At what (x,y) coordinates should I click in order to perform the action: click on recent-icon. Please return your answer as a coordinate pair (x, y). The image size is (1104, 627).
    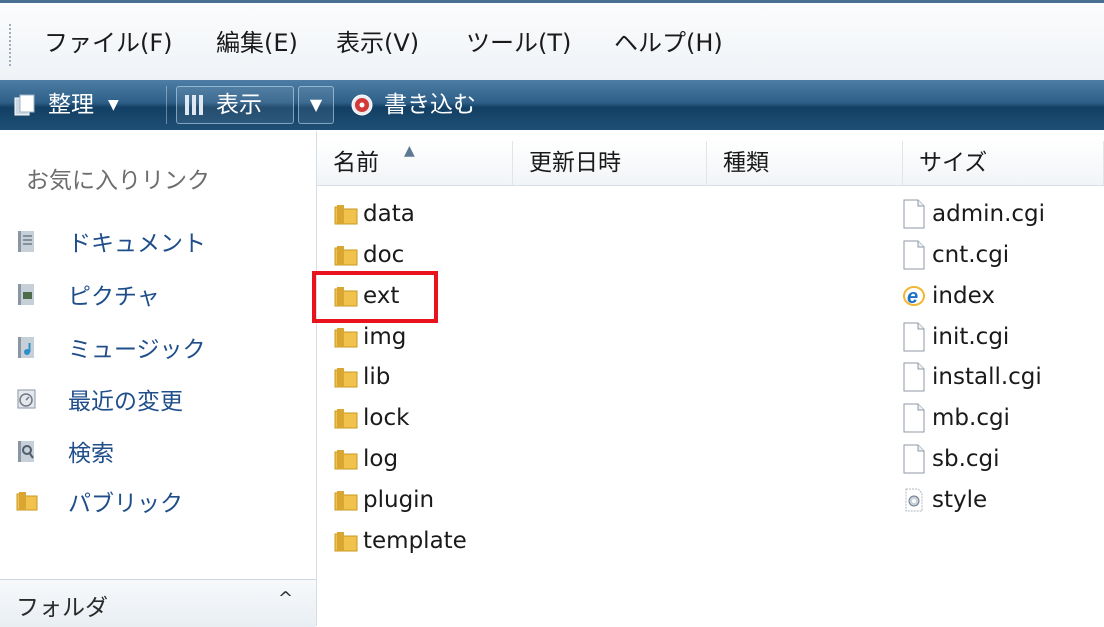
    Looking at the image, I should click on (26, 399).